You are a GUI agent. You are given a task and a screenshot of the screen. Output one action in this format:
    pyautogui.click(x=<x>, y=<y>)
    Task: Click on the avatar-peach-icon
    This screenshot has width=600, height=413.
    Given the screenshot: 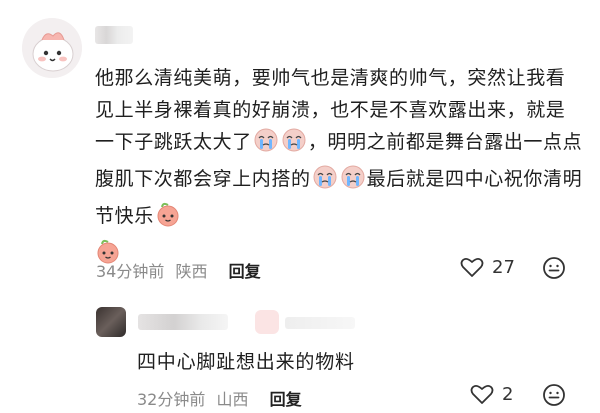 What is the action you would take?
    pyautogui.click(x=52, y=48)
    